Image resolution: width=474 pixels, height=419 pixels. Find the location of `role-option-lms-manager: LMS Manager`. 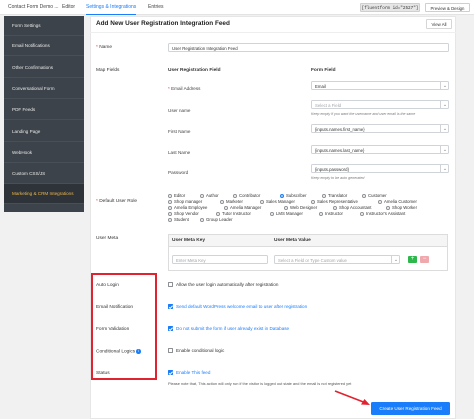

role-option-lms-manager: LMS Manager is located at coordinates (286, 213).